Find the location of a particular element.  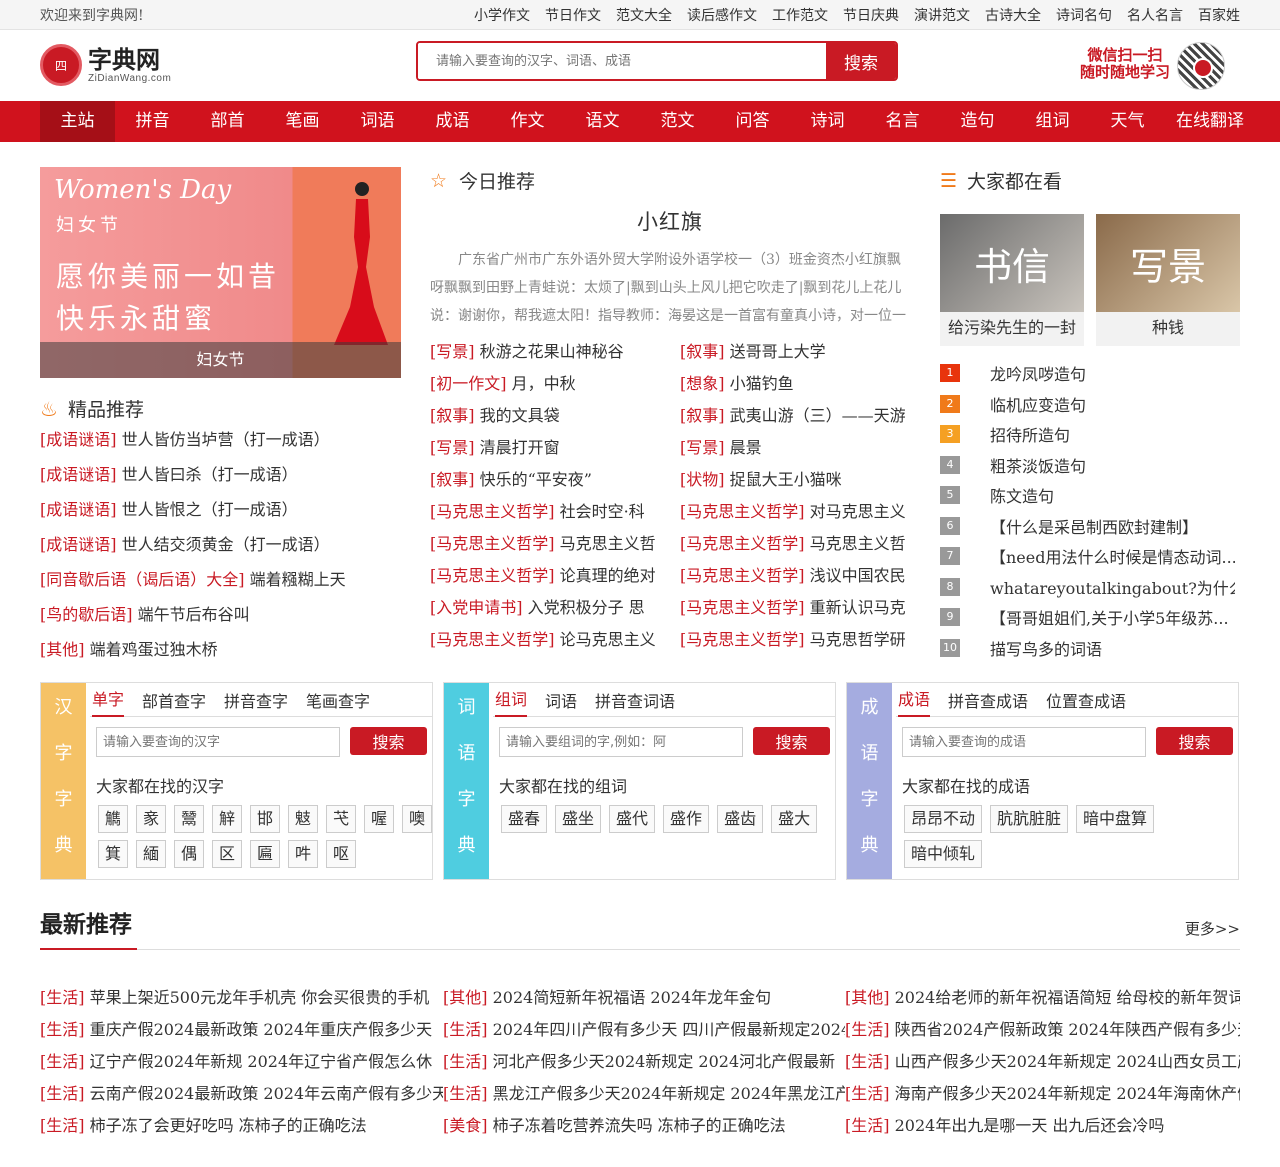

jingpin-item: [成语谜语] 世人结交须黄金（打一成语） is located at coordinates (225, 544).